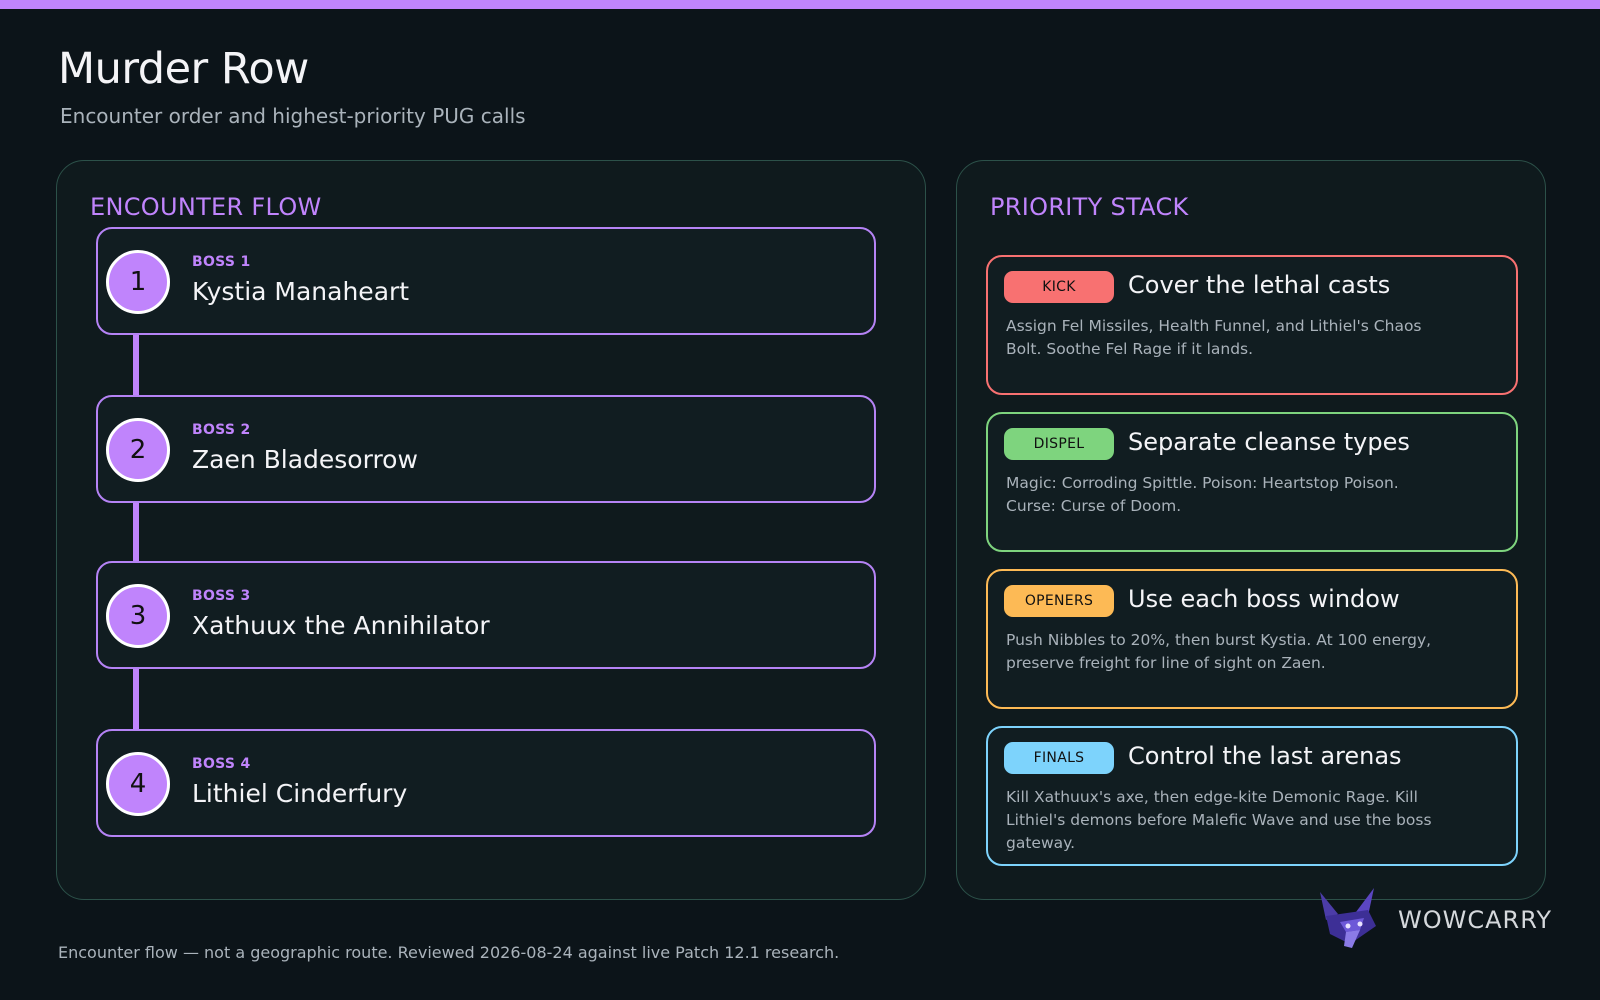 This screenshot has width=1600, height=1000. I want to click on boss-name: Zaen Bladesorrow, so click(305, 459).